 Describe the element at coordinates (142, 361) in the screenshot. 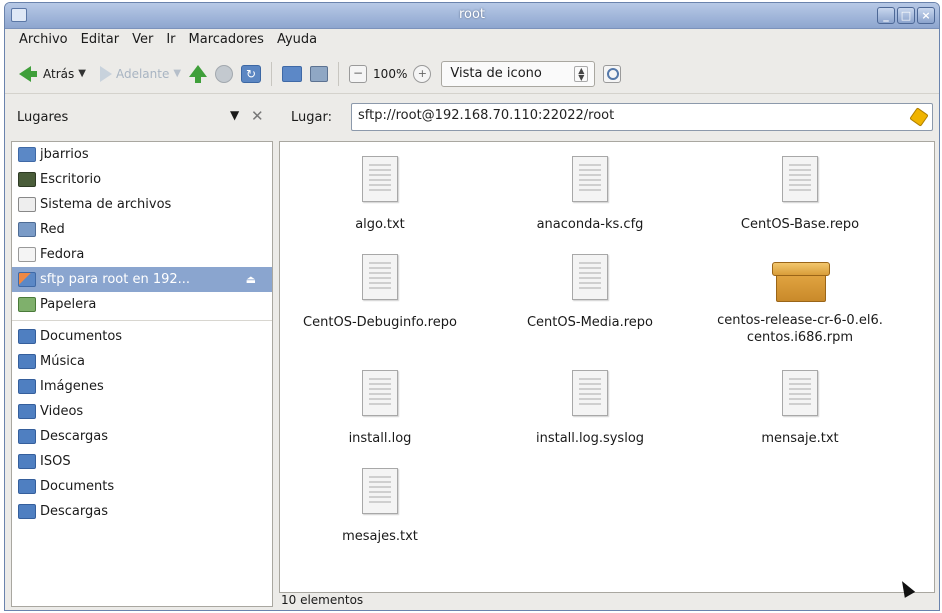

I see `sidebar-item-musica: Música` at that location.